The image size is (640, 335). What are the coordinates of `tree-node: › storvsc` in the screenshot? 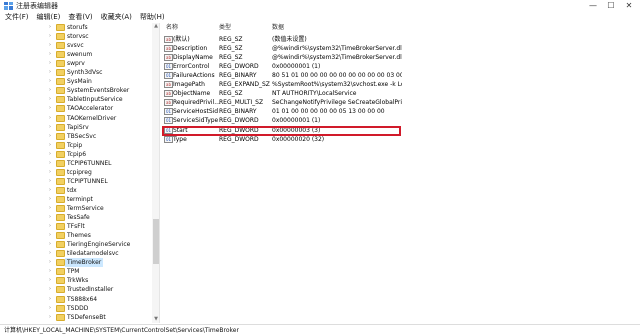 It's located at (76, 36).